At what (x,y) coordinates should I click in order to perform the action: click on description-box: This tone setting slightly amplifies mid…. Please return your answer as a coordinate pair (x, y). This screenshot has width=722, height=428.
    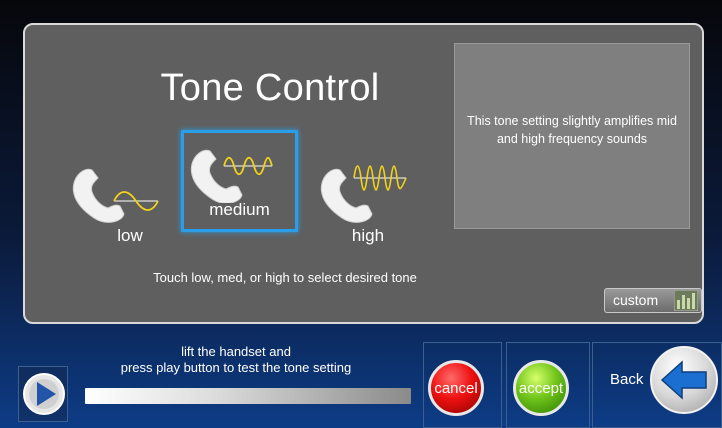
    Looking at the image, I should click on (572, 136).